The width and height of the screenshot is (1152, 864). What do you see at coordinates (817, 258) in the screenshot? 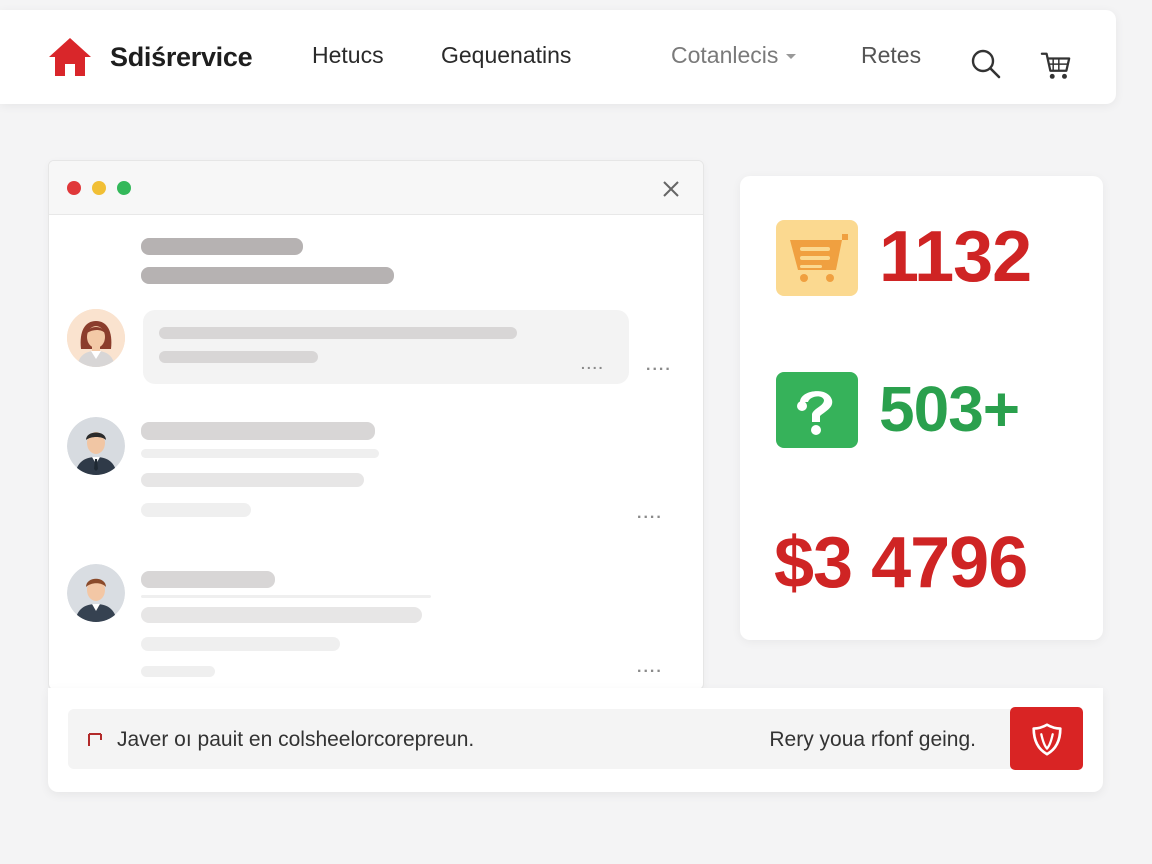
I see `cart-list-icon` at bounding box center [817, 258].